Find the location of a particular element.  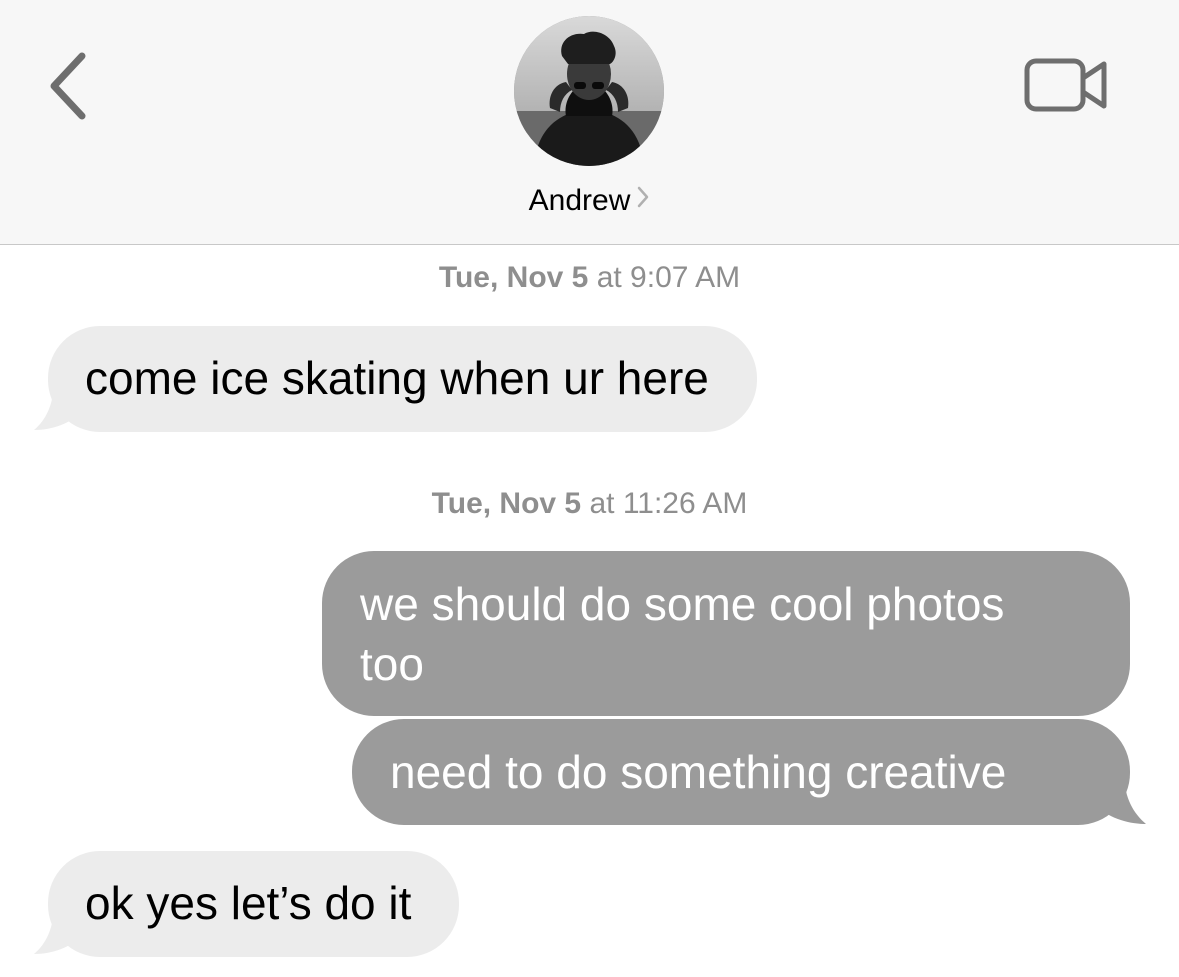

contact-avatar is located at coordinates (589, 91).